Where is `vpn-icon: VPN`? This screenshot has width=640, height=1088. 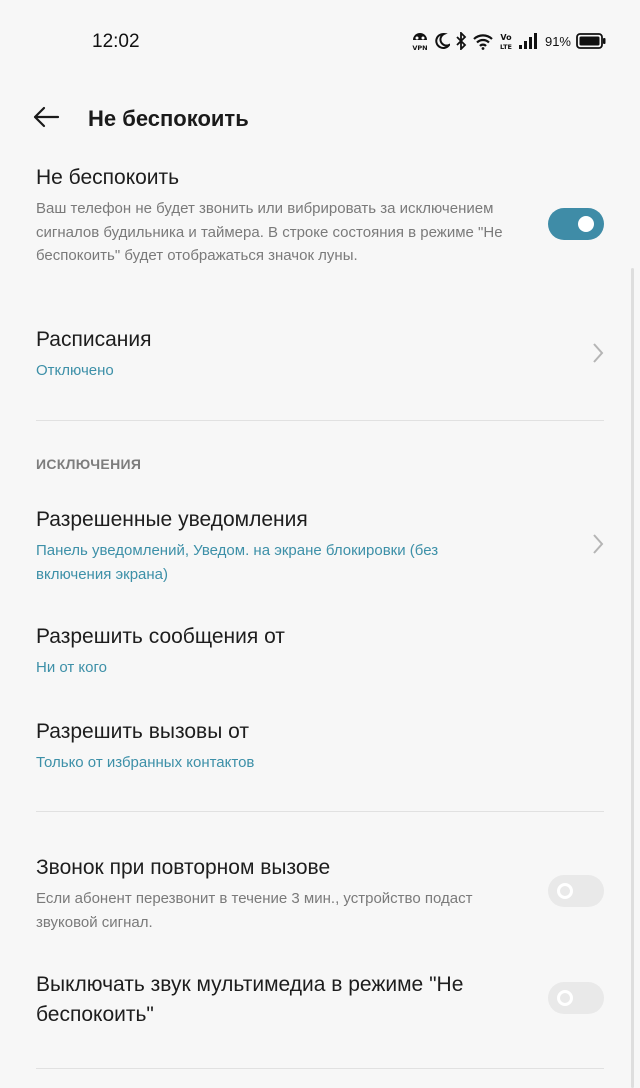
vpn-icon: VPN is located at coordinates (420, 41).